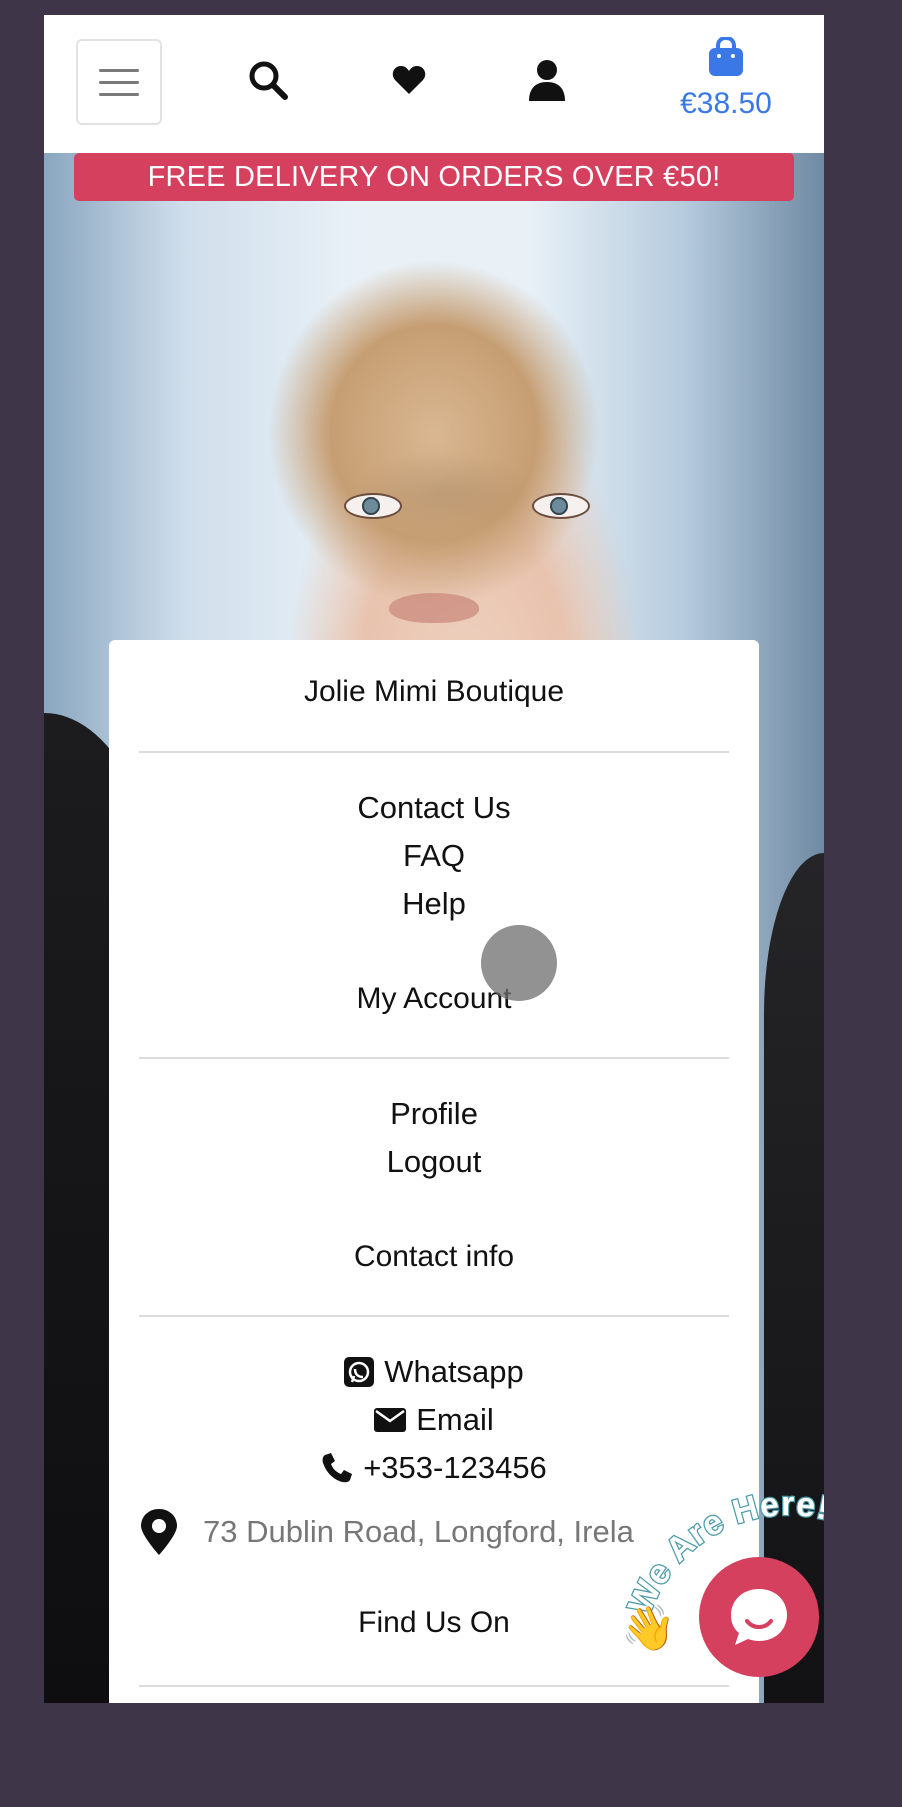 The image size is (902, 1807). What do you see at coordinates (434, 1162) in the screenshot?
I see `logout-link: Logout` at bounding box center [434, 1162].